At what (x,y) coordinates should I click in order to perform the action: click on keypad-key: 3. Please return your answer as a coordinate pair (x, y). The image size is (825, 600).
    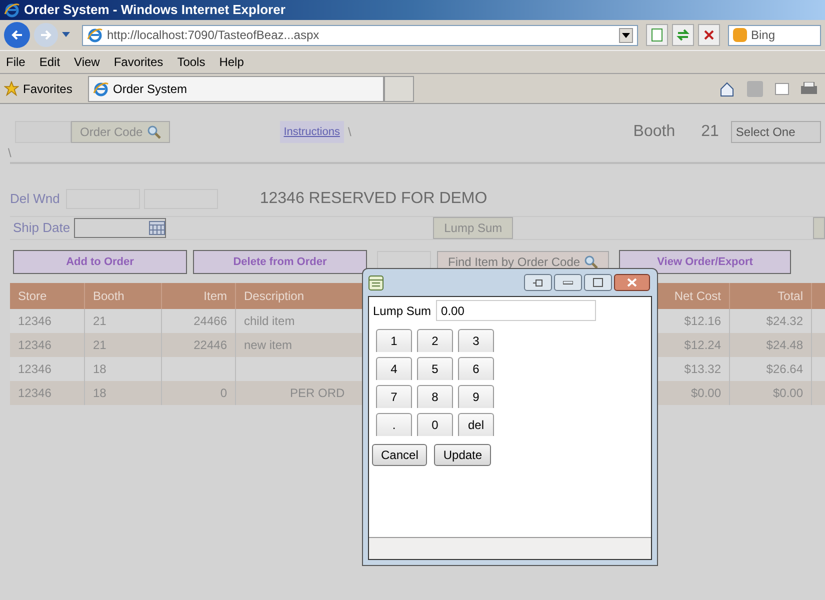
    Looking at the image, I should click on (476, 340).